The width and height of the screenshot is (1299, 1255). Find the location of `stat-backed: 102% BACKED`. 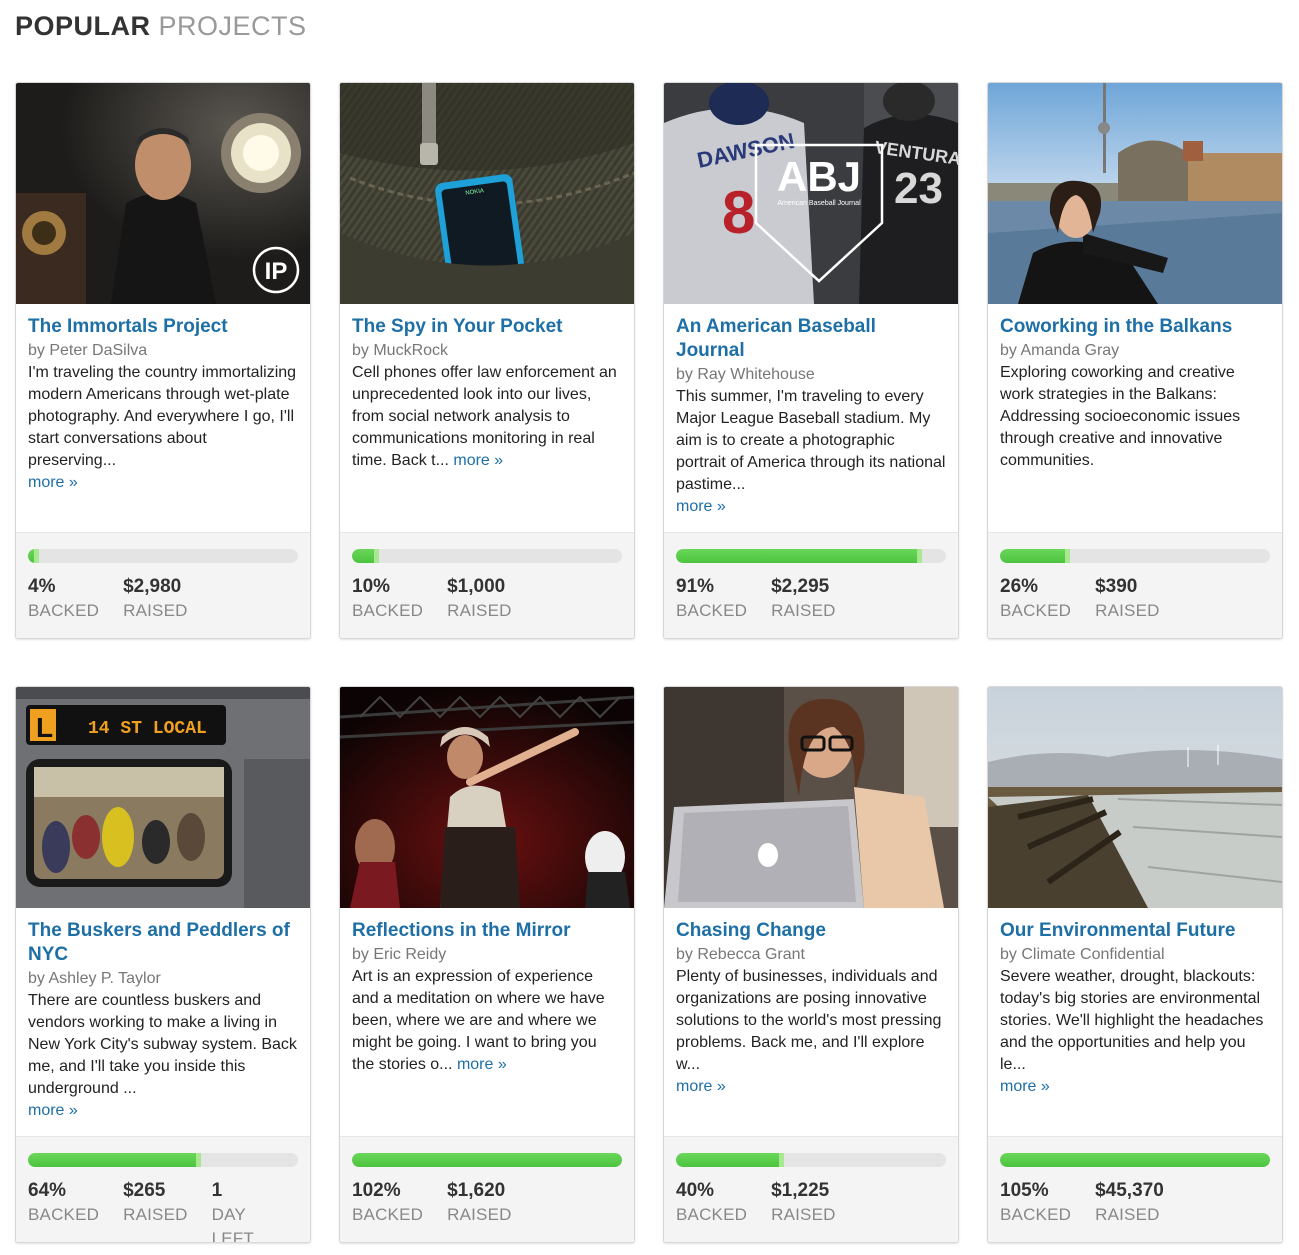

stat-backed: 102% BACKED is located at coordinates (387, 1203).